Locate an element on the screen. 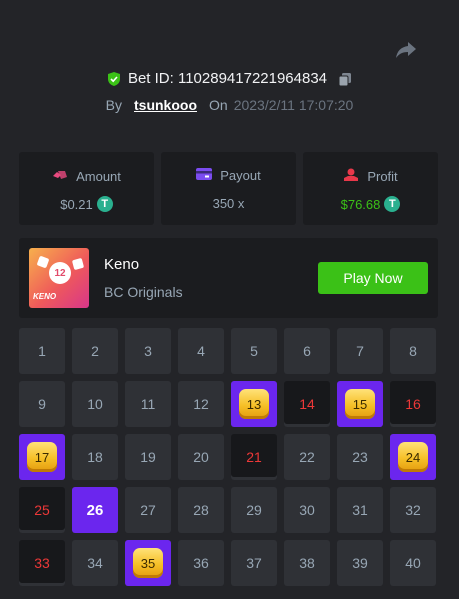  profit-value: $76.68 is located at coordinates (360, 204).